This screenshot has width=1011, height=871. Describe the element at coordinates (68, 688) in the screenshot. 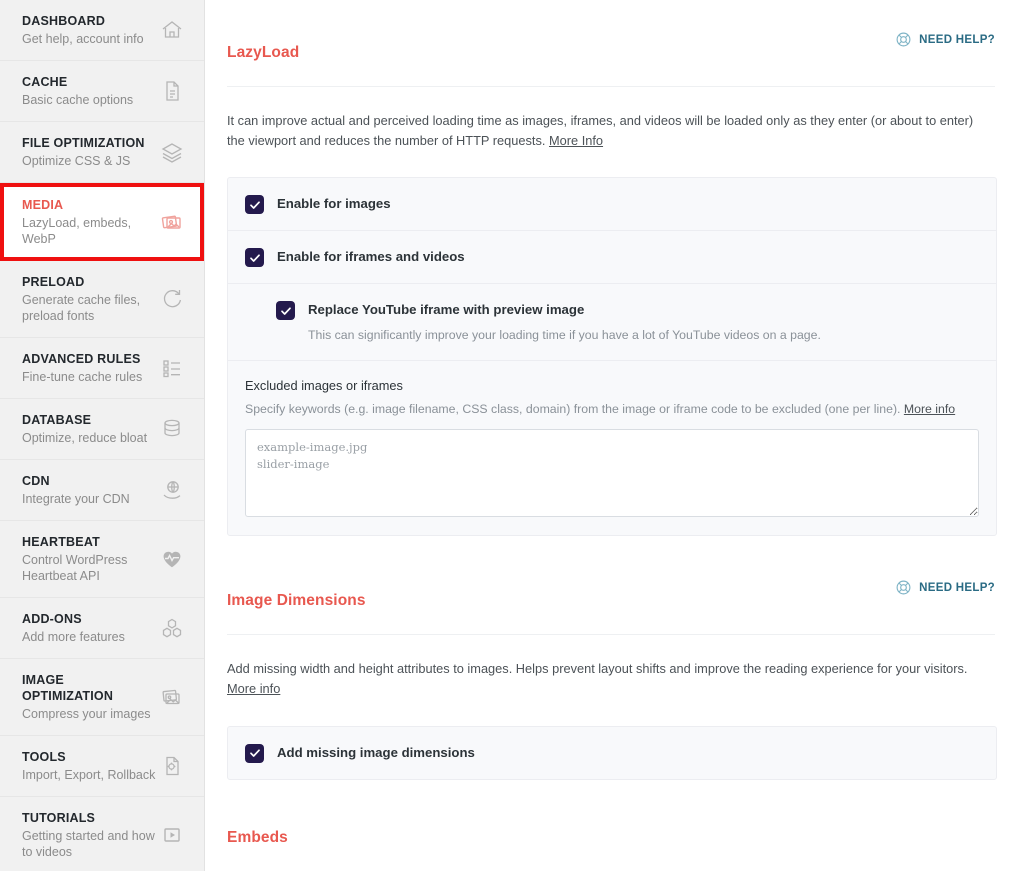

I see `sidebar-item-title: IMAGE OPTIMIZATION` at that location.